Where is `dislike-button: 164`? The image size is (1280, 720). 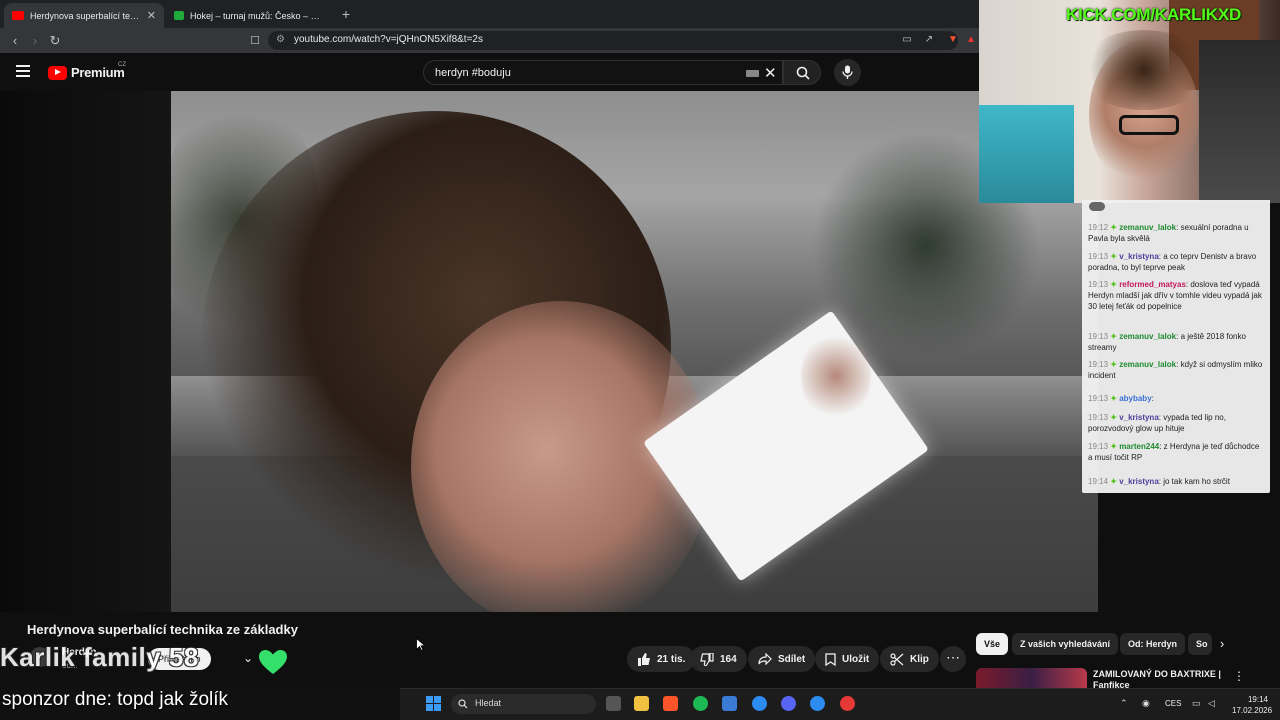 dislike-button: 164 is located at coordinates (718, 659).